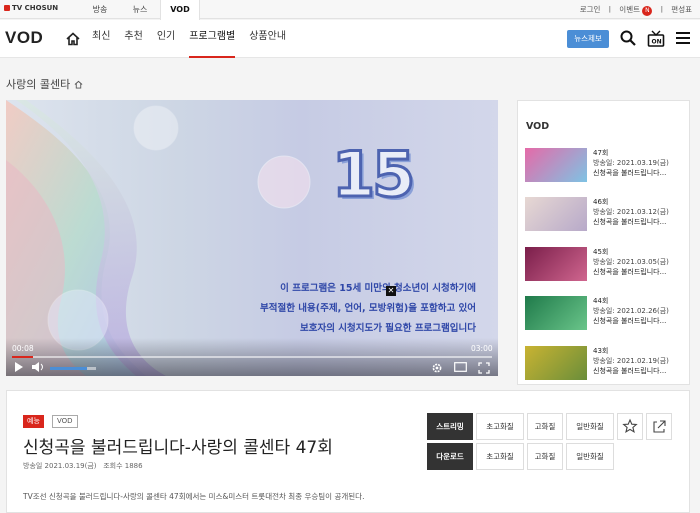 The image size is (700, 513). What do you see at coordinates (252, 357) in the screenshot?
I see `progress-bar` at bounding box center [252, 357].